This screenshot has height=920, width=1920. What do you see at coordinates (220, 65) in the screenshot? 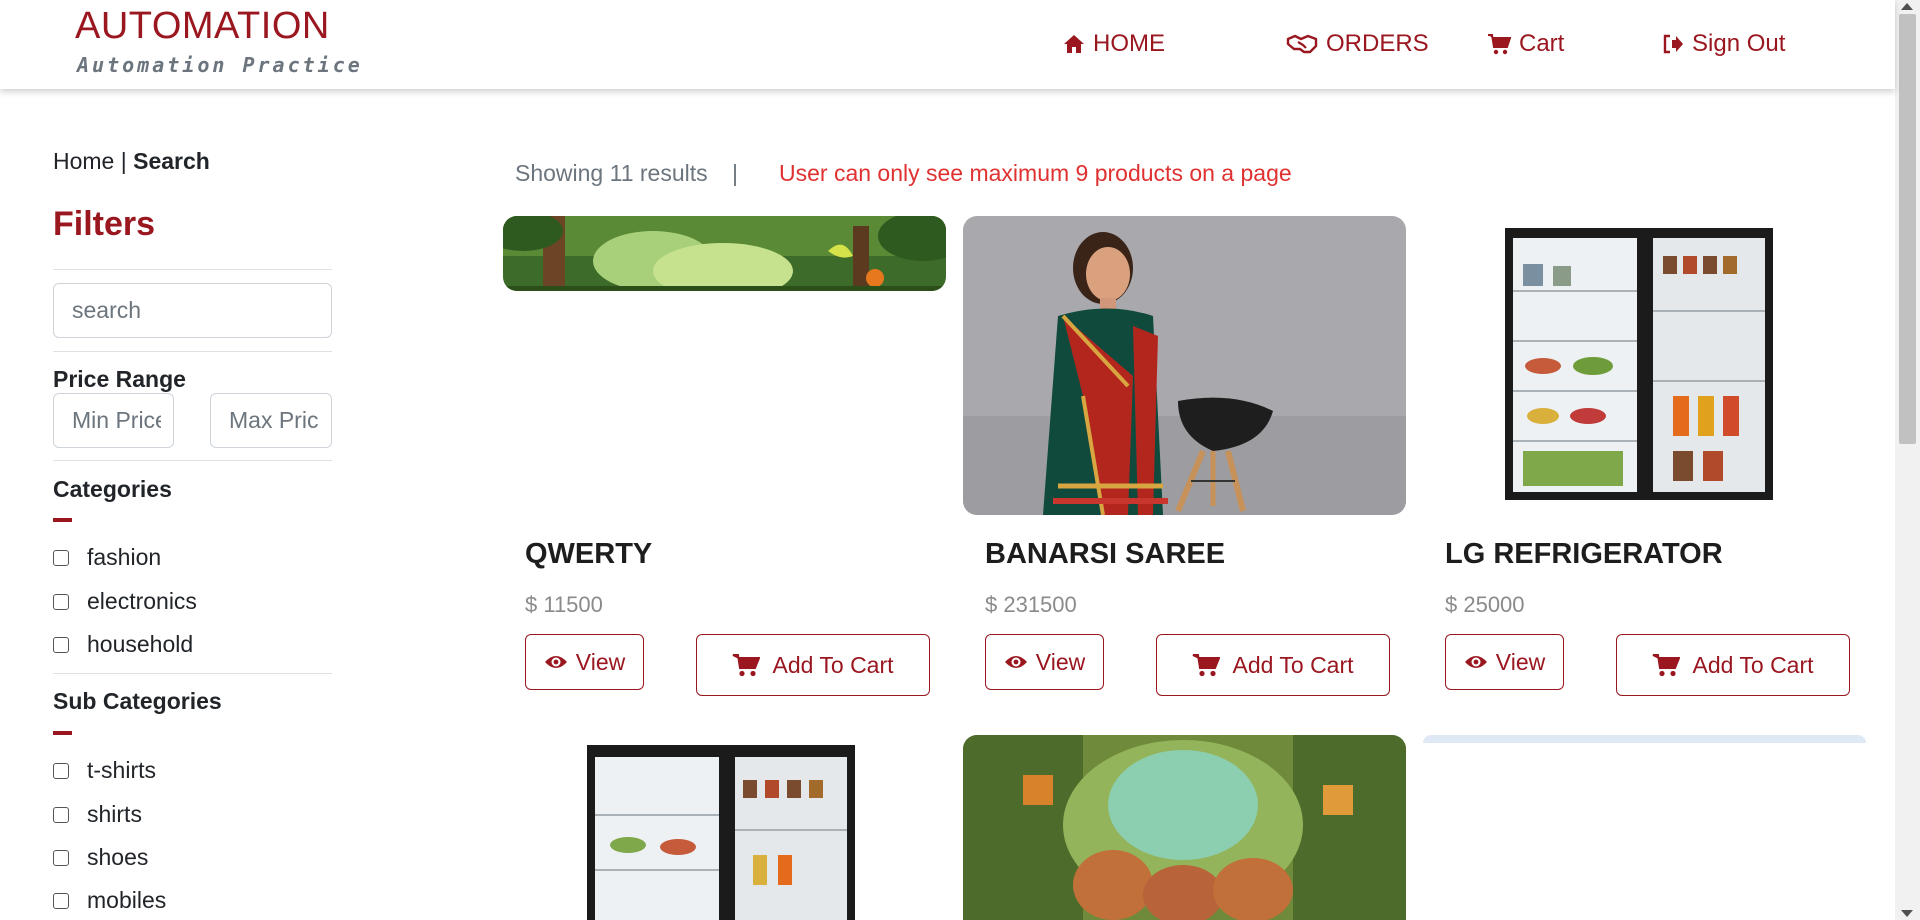
I see `brand-subtitle: Automation Practice` at bounding box center [220, 65].